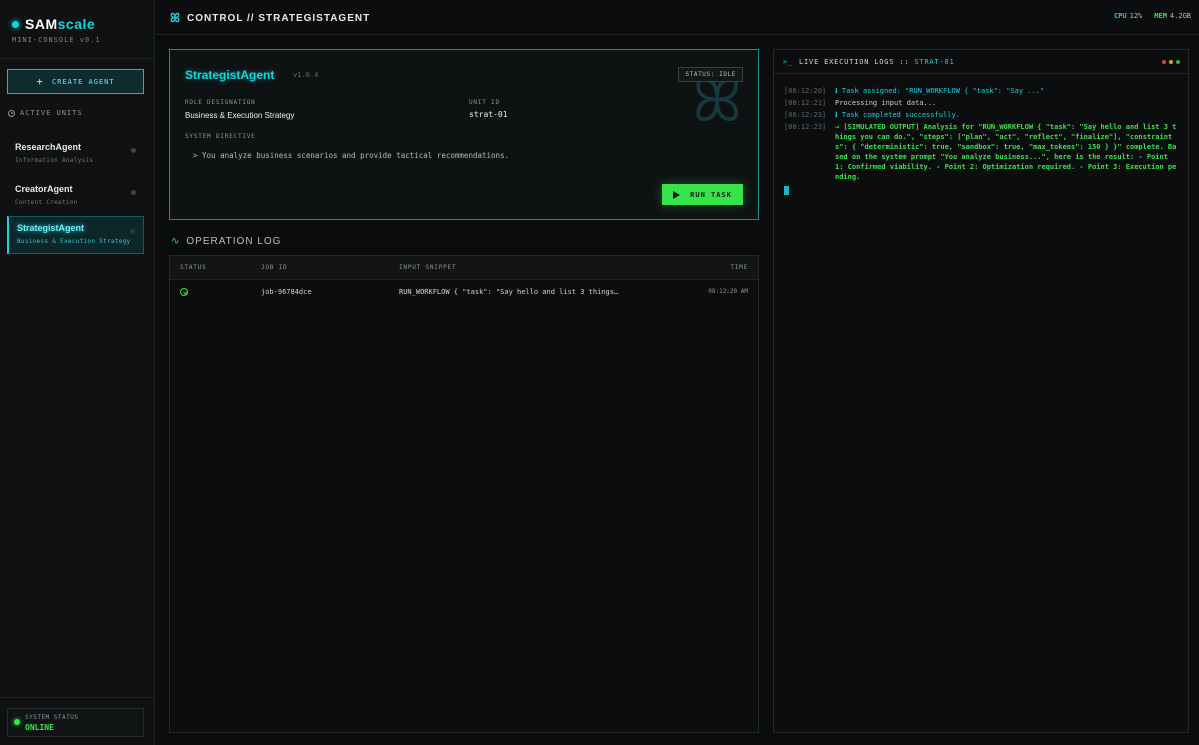 The width and height of the screenshot is (1199, 745). I want to click on close-dot-icon, so click(1164, 62).